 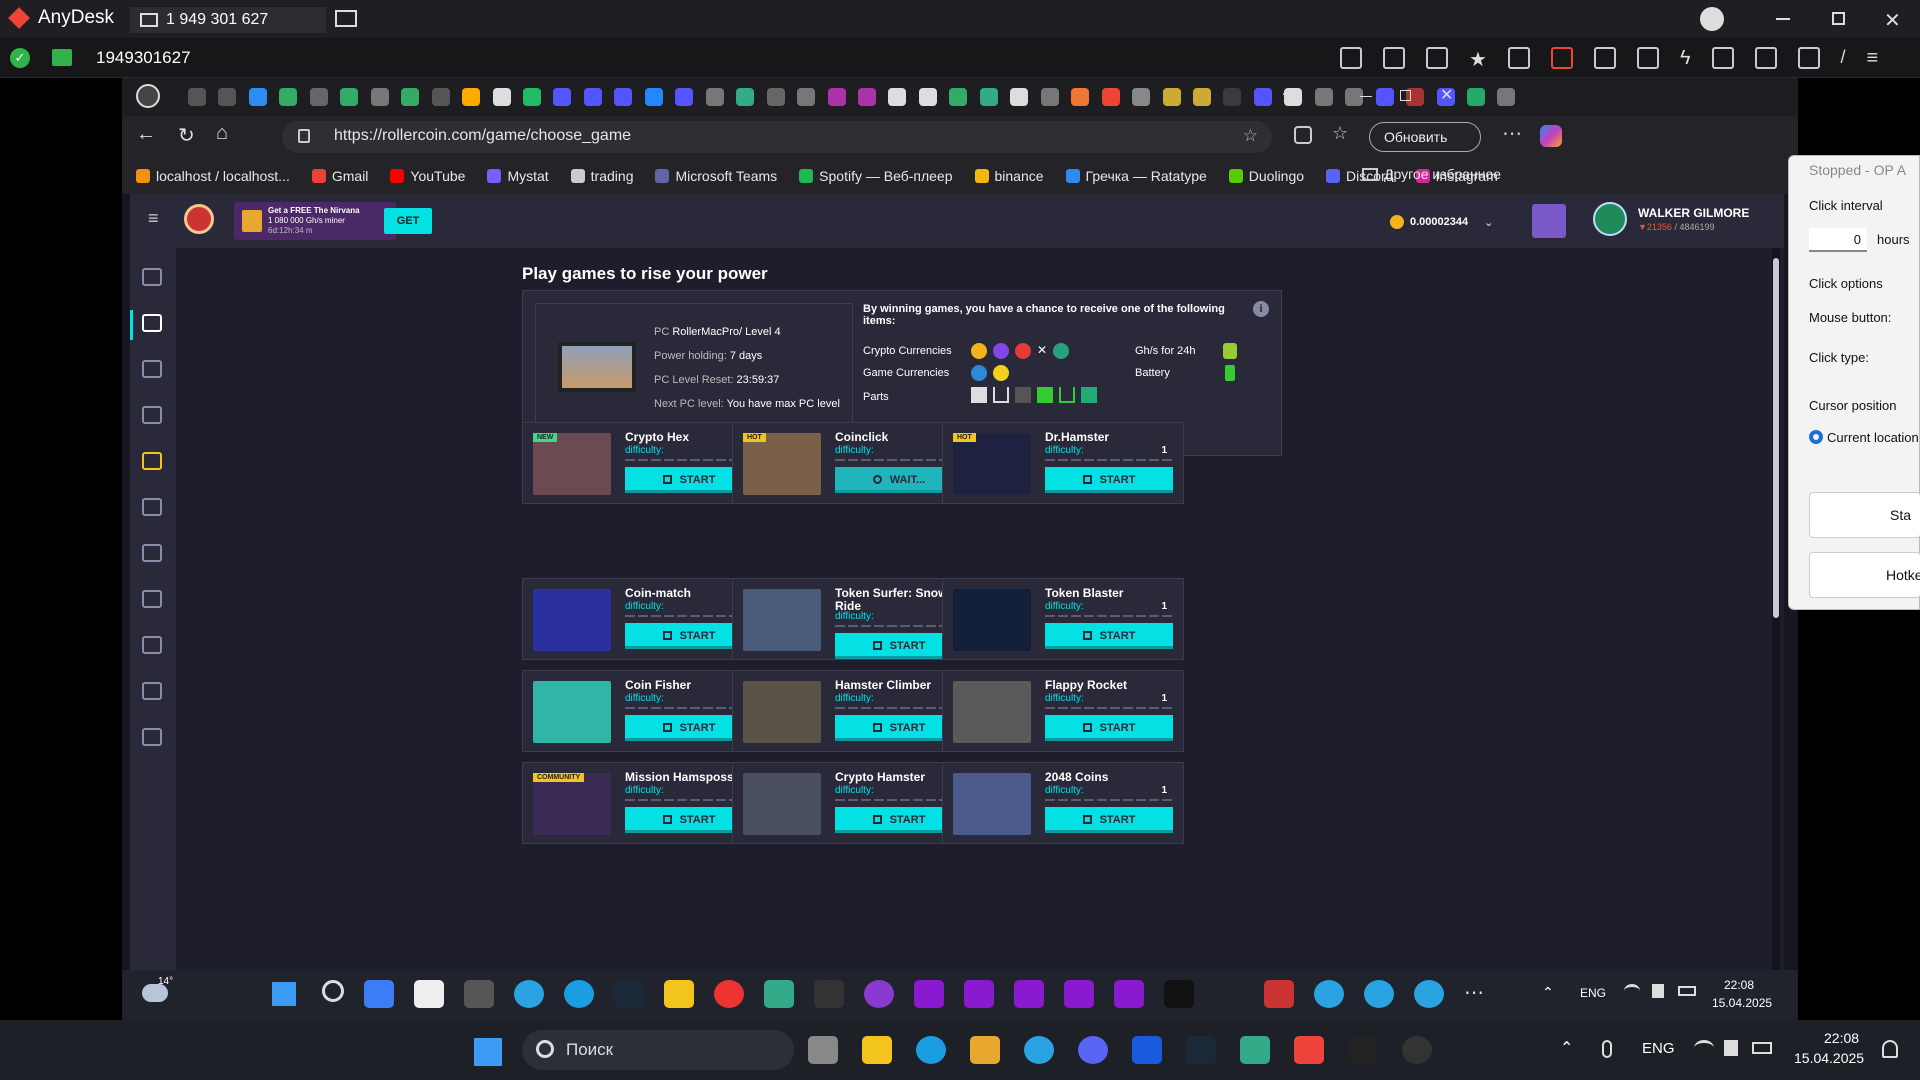 What do you see at coordinates (152, 507) in the screenshot?
I see `cart-nav-icon` at bounding box center [152, 507].